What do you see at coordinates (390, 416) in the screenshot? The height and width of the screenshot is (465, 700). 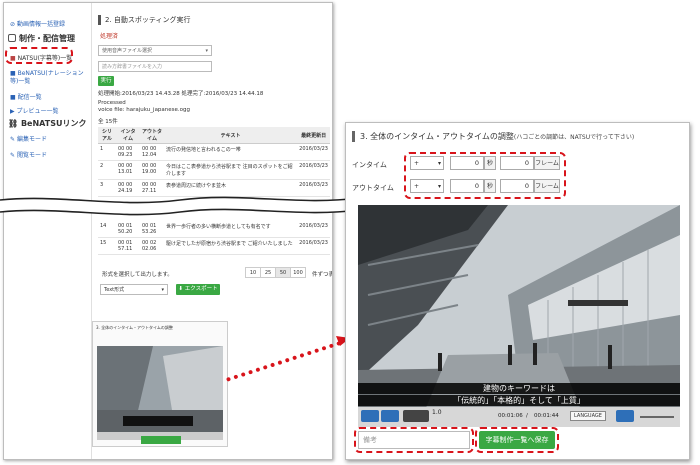 I see `back-button` at bounding box center [390, 416].